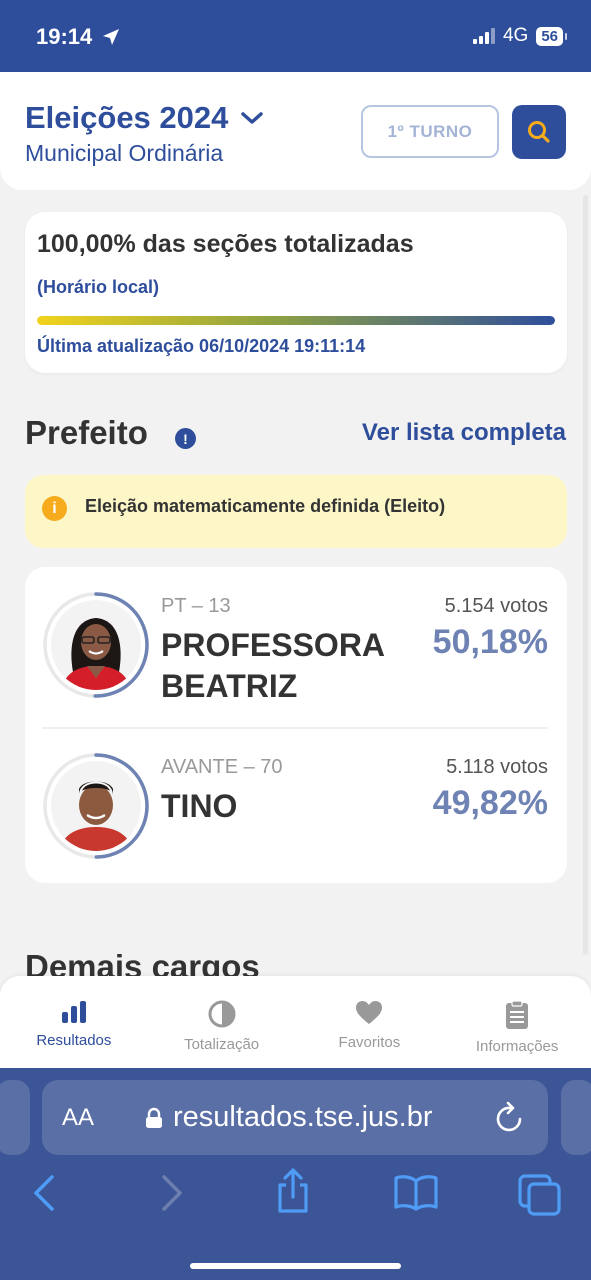 This screenshot has height=1280, width=591. I want to click on scrollbar, so click(585, 575).